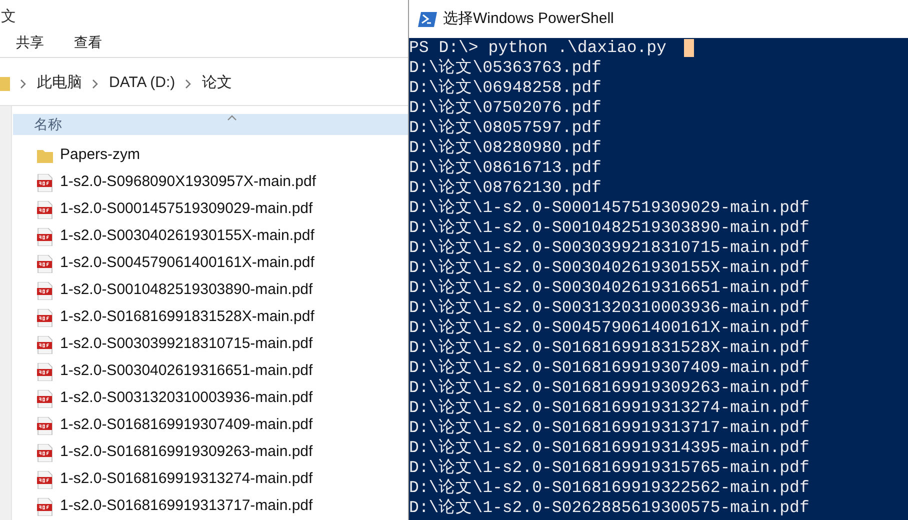  I want to click on ribbon-tab: 查看, so click(88, 42).